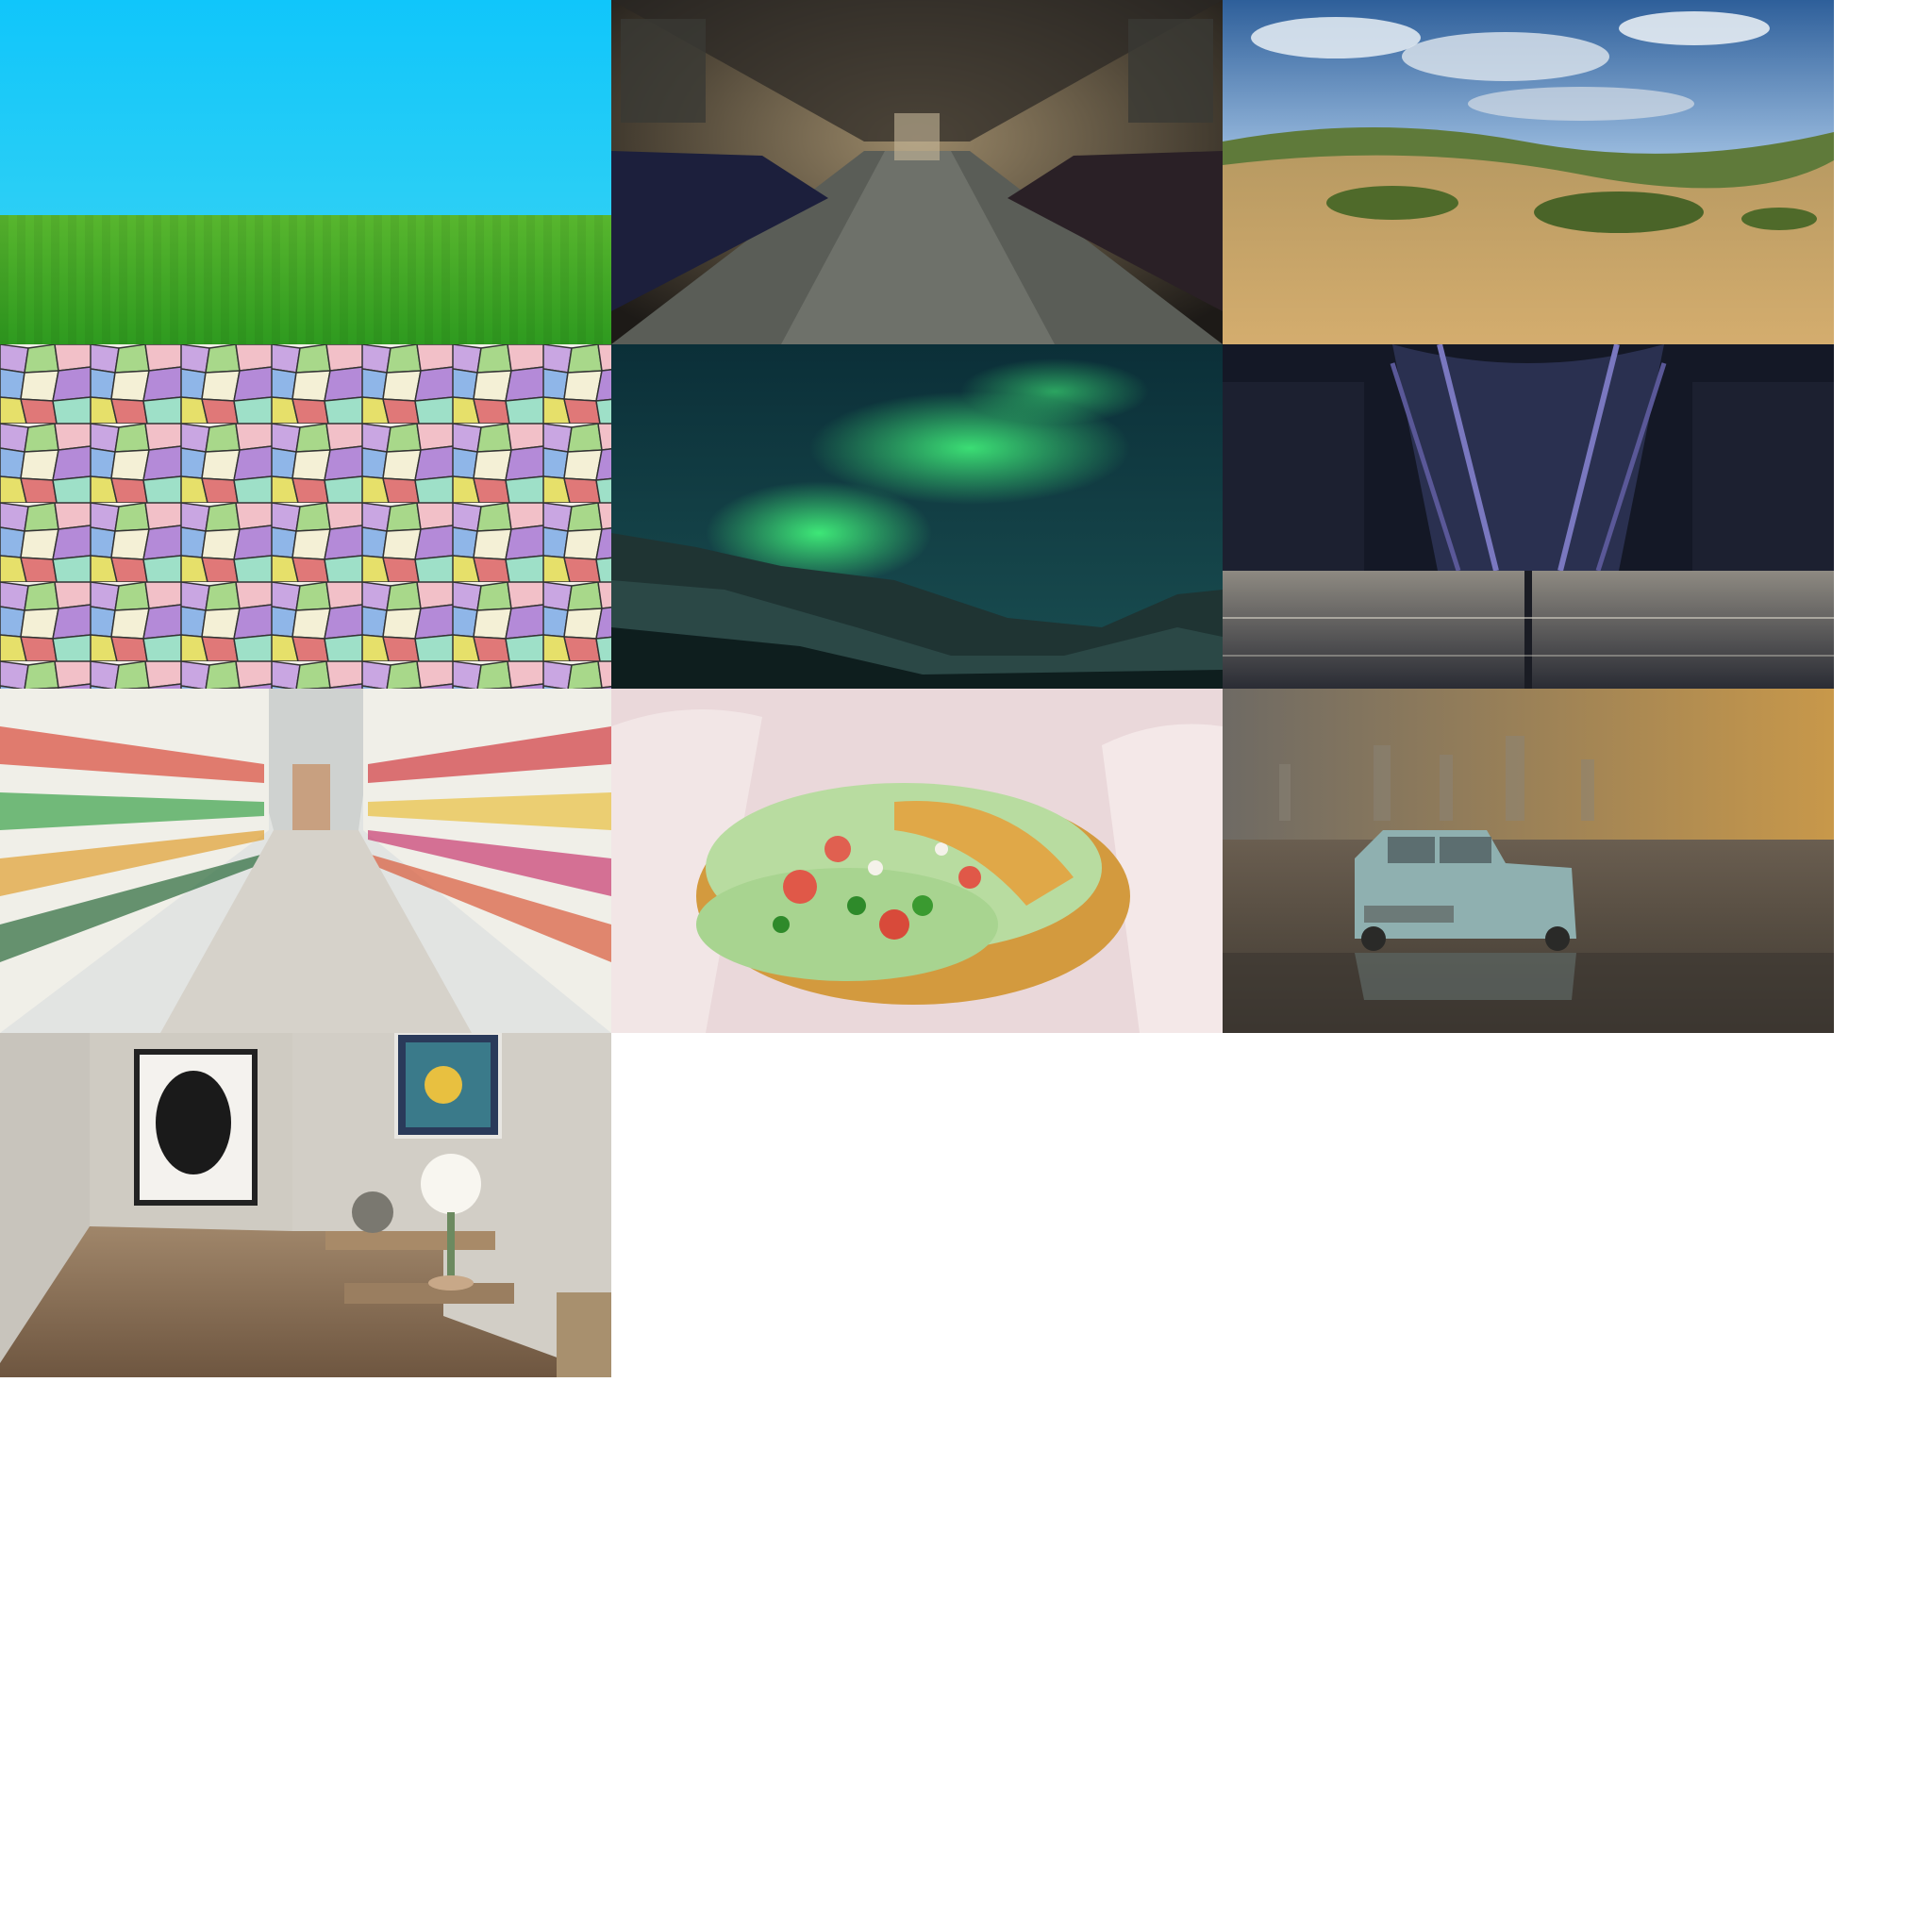  I want to click on toy-car-photo, so click(1528, 861).